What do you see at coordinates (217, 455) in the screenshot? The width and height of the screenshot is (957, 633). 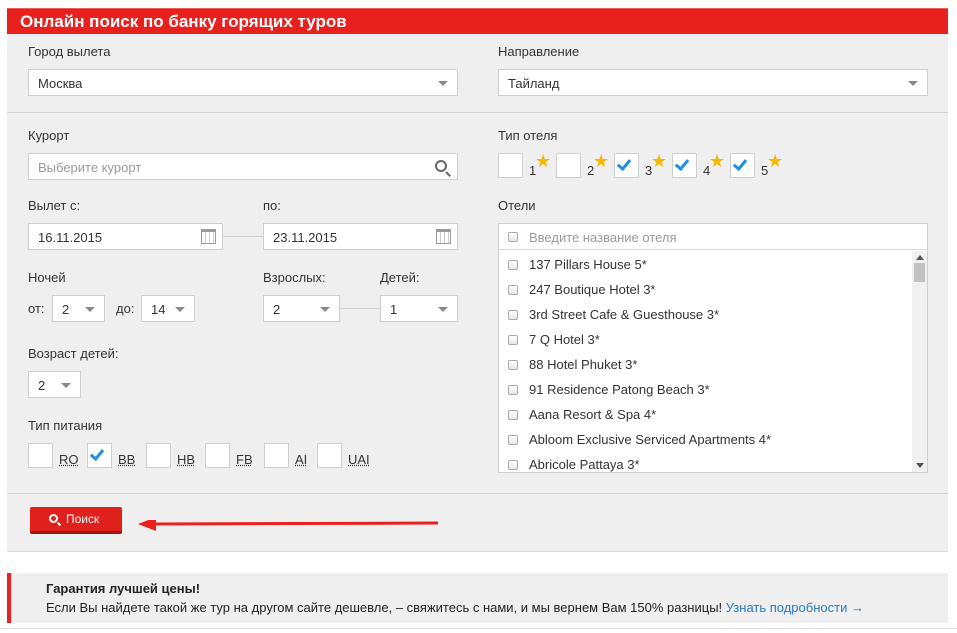 I see `meal-checkbox-fb` at bounding box center [217, 455].